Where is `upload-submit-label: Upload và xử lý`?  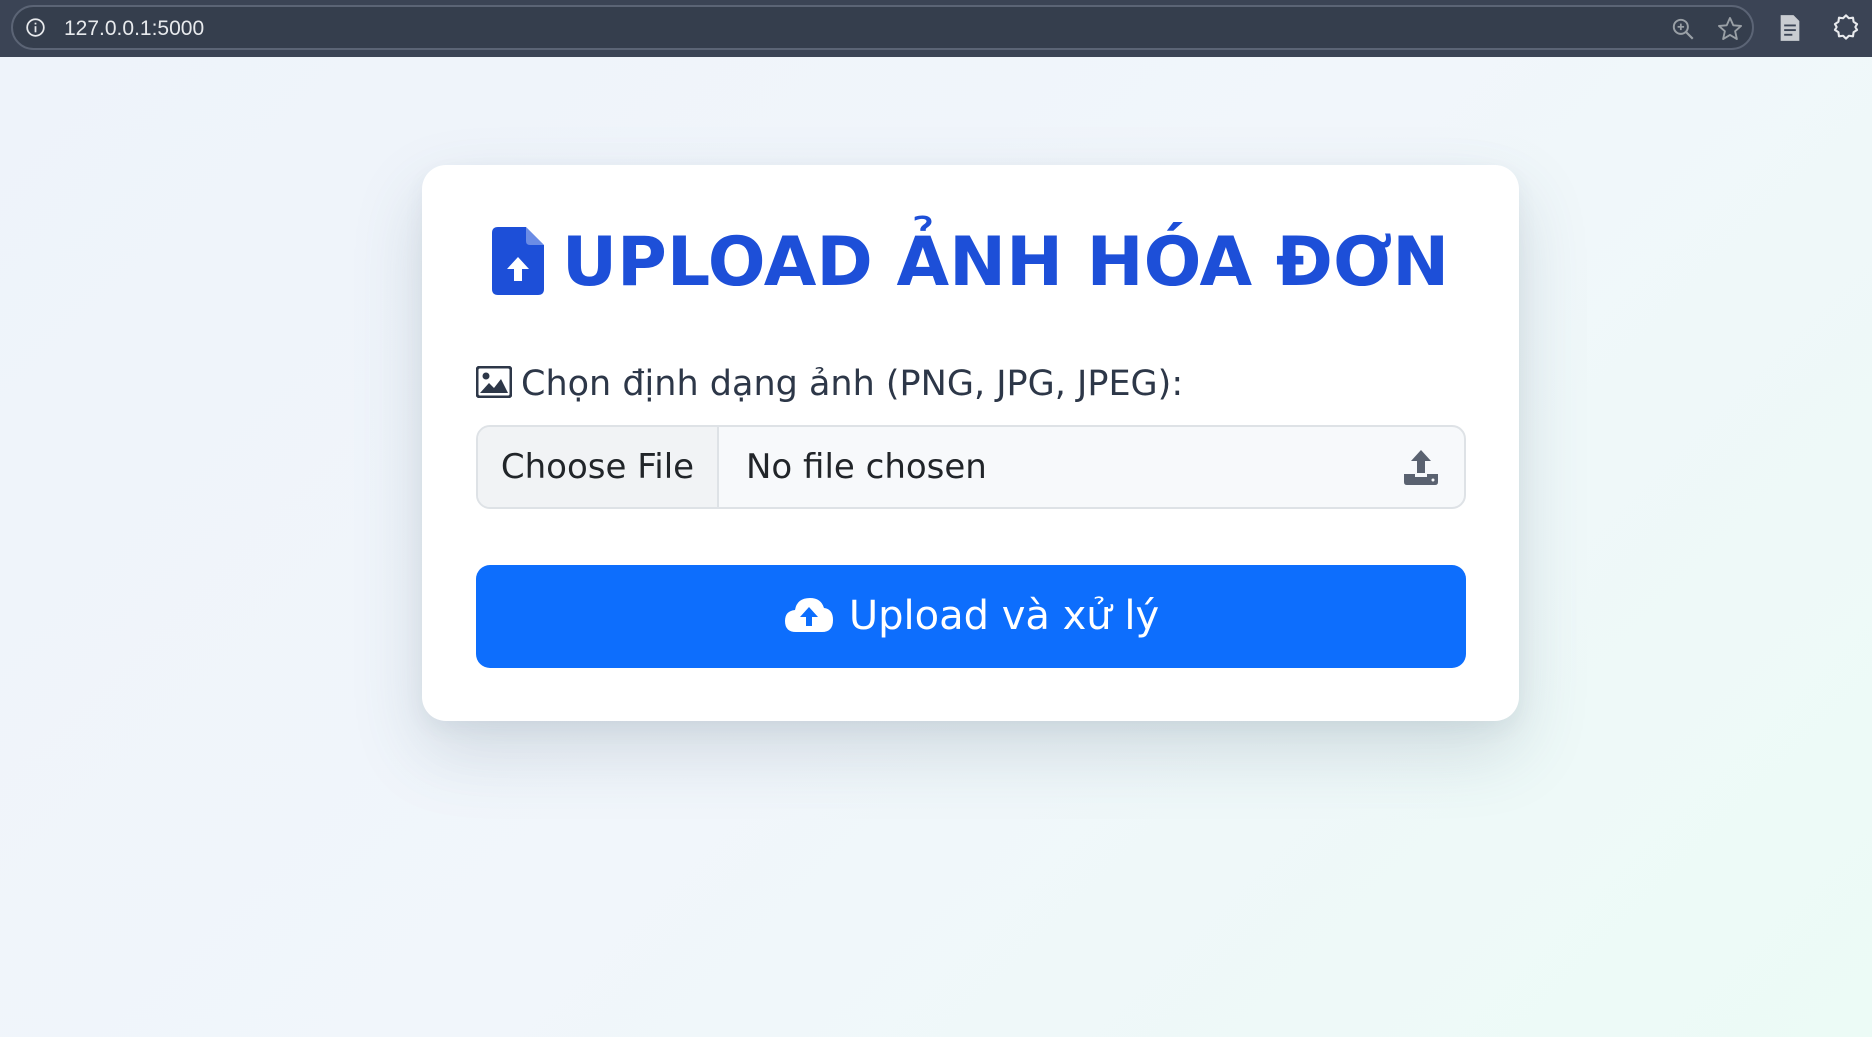
upload-submit-label: Upload và xử lý is located at coordinates (1004, 616).